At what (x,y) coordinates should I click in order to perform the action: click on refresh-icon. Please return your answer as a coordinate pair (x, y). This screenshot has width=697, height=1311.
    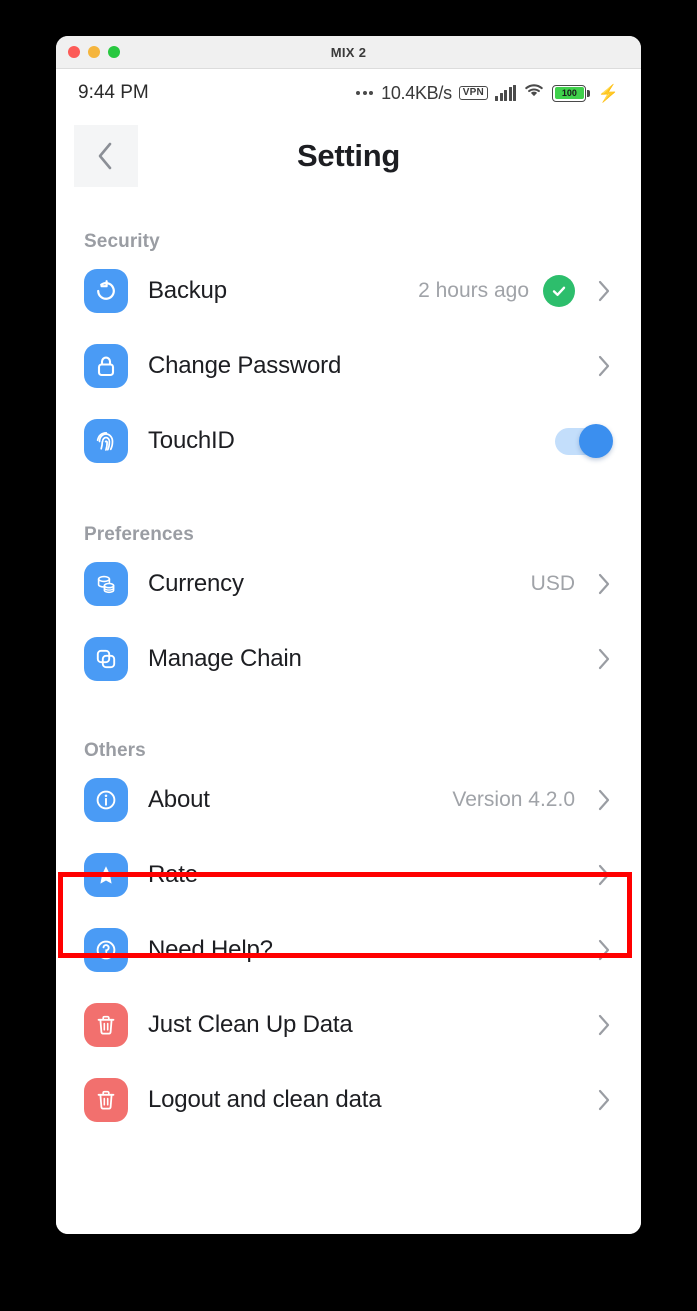
    Looking at the image, I should click on (106, 290).